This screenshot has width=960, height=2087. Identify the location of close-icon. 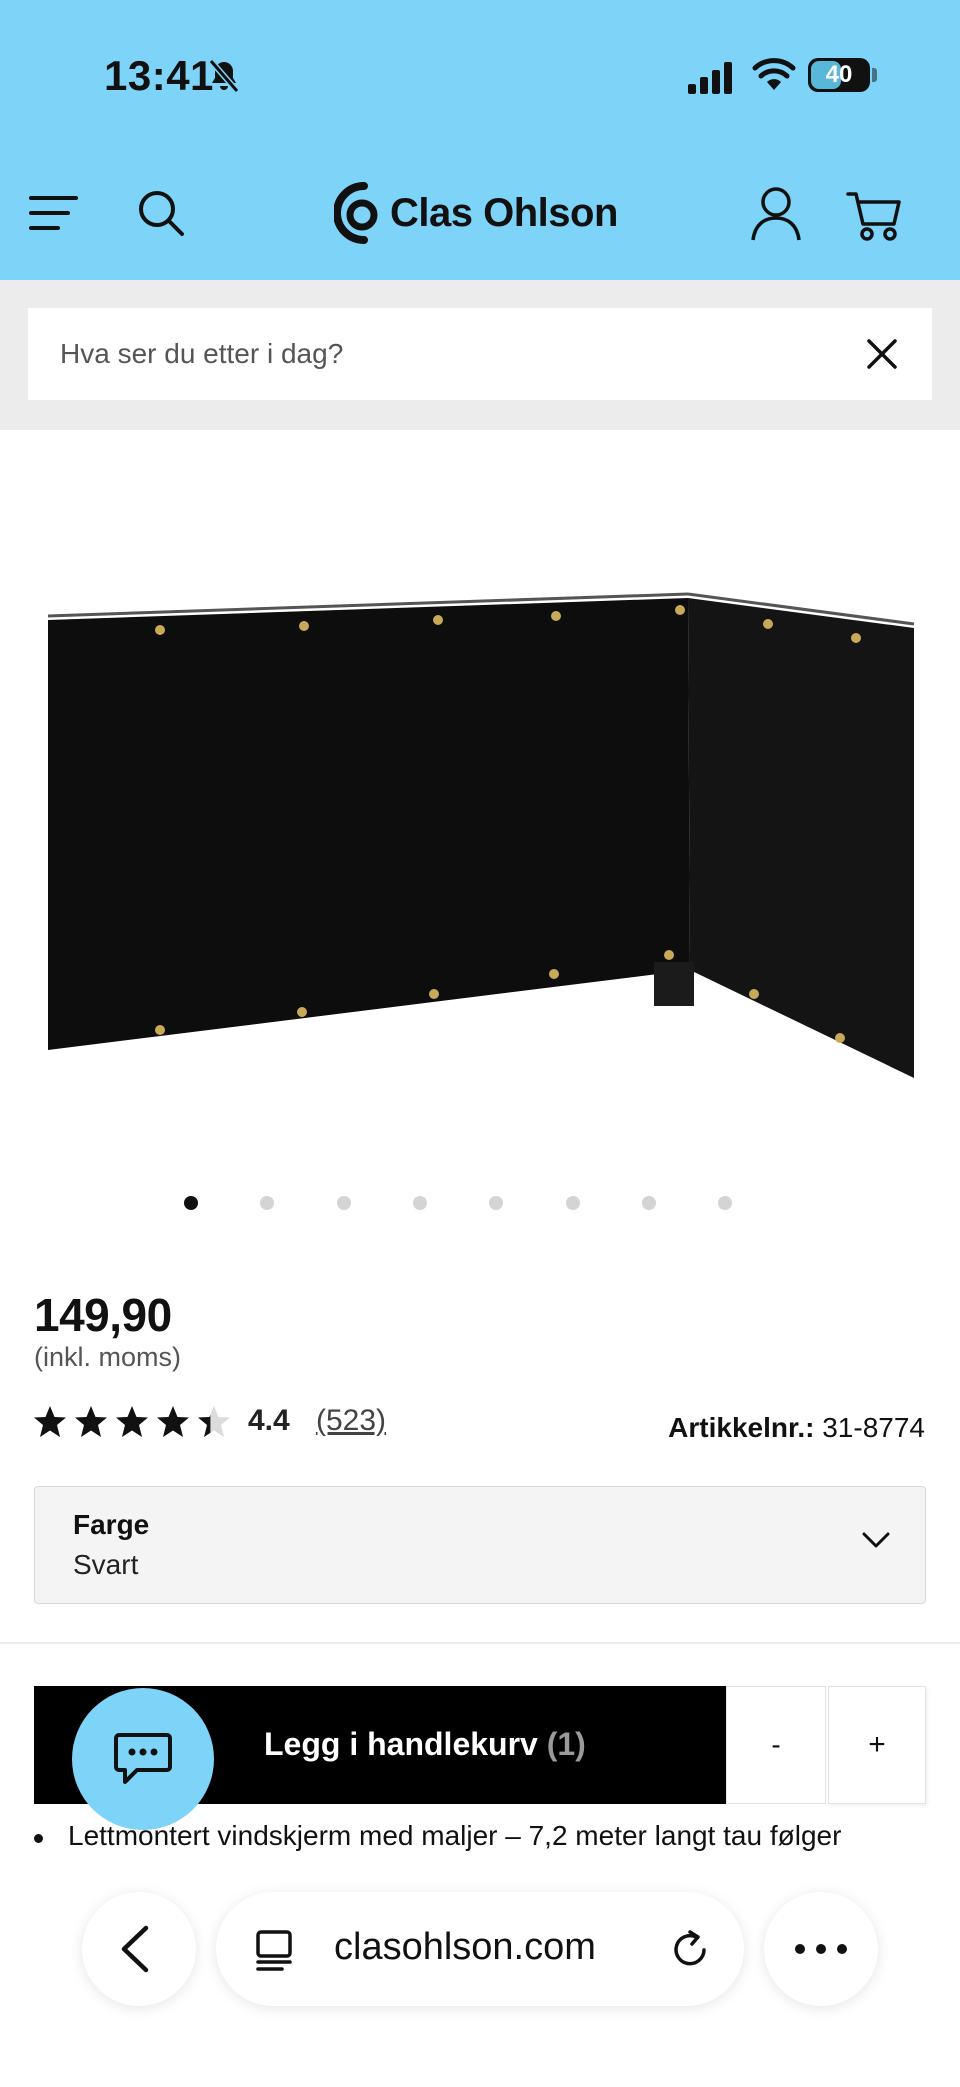
(882, 354).